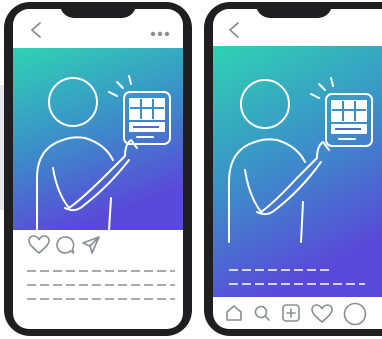 Image resolution: width=382 pixels, height=339 pixels. What do you see at coordinates (91, 245) in the screenshot?
I see `share-send-icon` at bounding box center [91, 245].